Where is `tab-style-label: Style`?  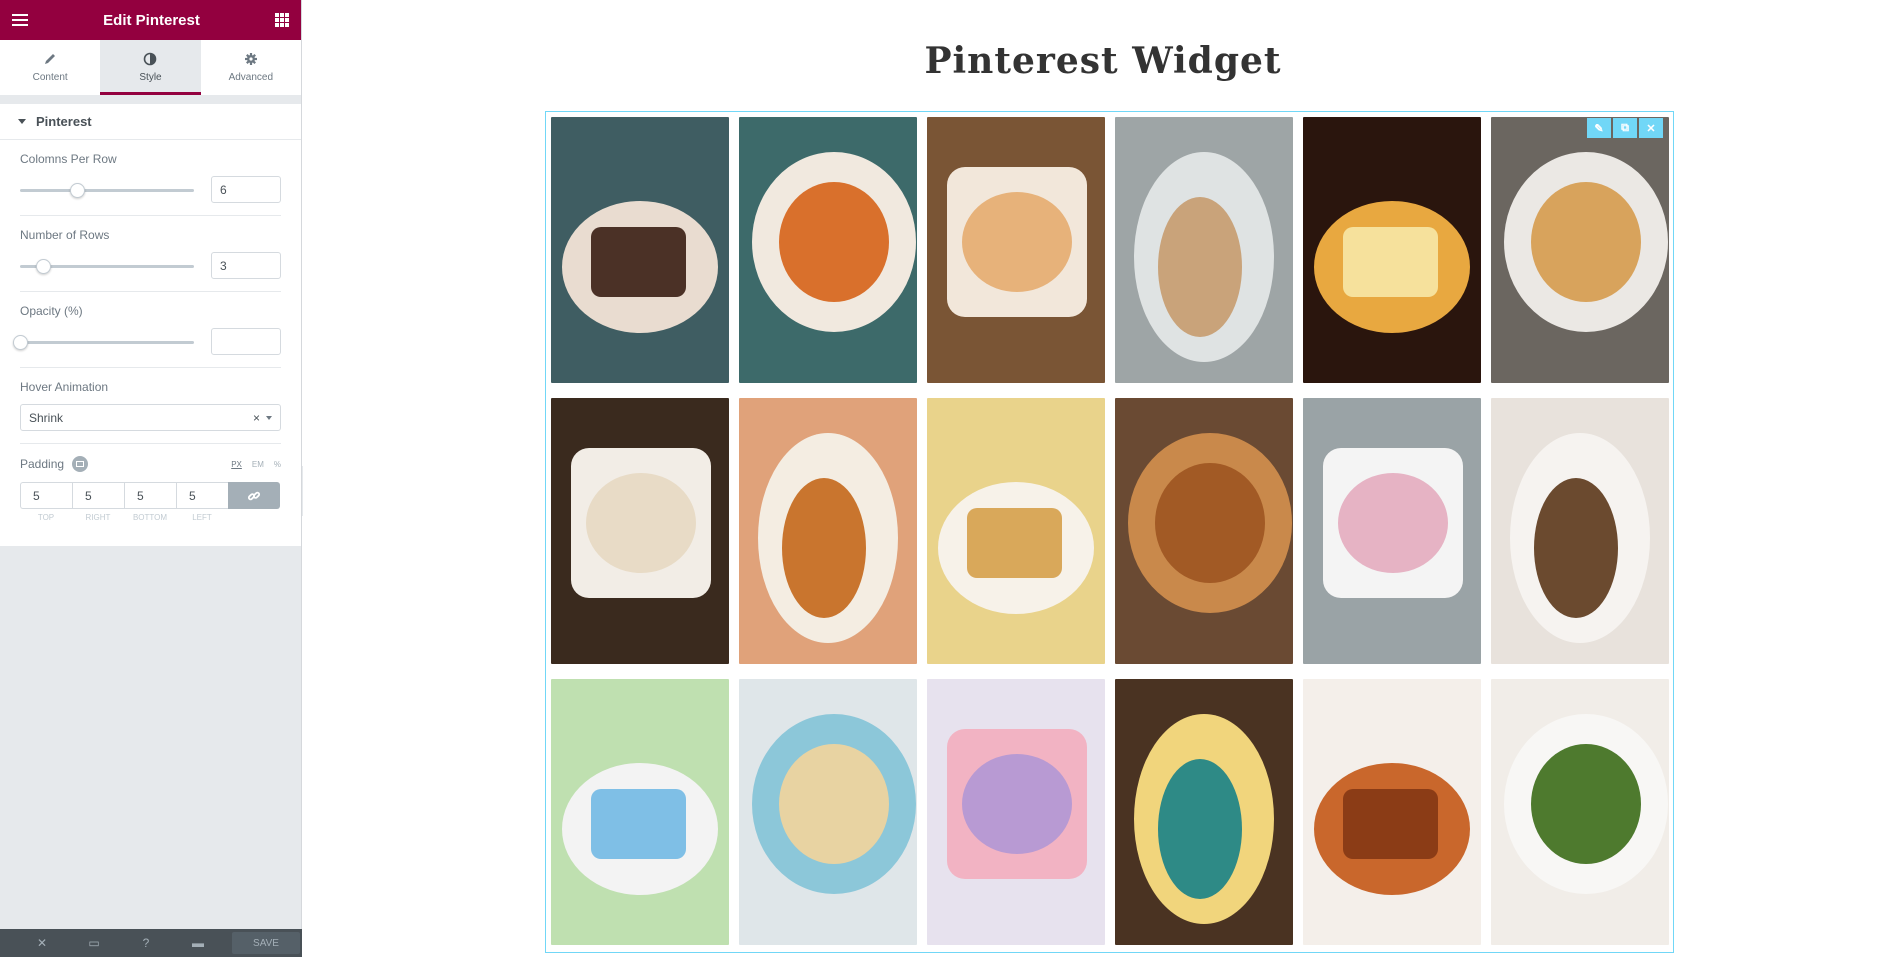
tab-style-label: Style is located at coordinates (150, 77).